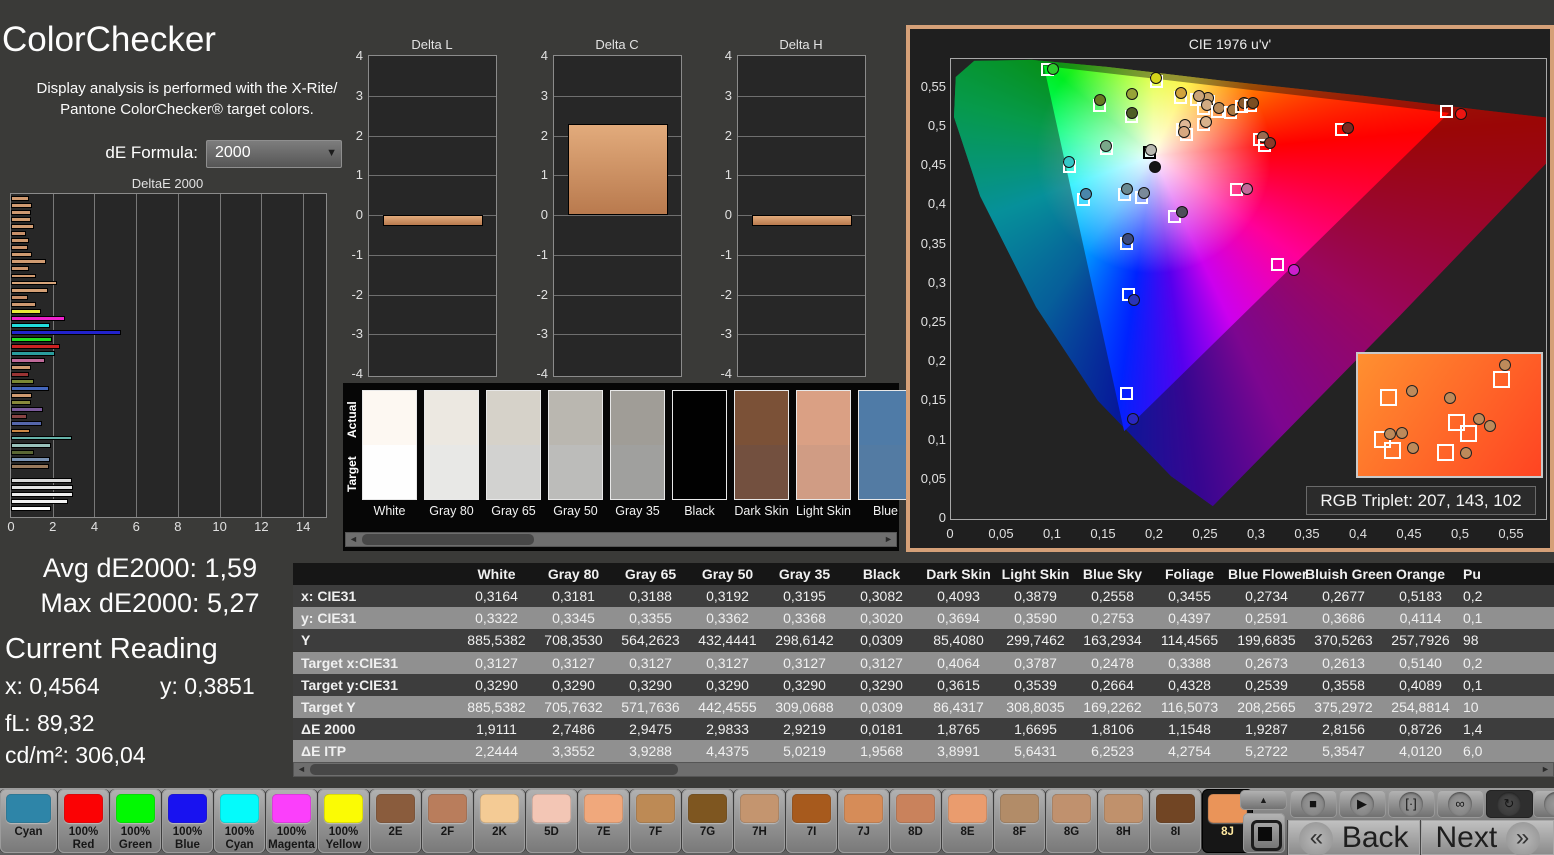  What do you see at coordinates (655, 821) in the screenshot?
I see `patch-button-7f: 7F` at bounding box center [655, 821].